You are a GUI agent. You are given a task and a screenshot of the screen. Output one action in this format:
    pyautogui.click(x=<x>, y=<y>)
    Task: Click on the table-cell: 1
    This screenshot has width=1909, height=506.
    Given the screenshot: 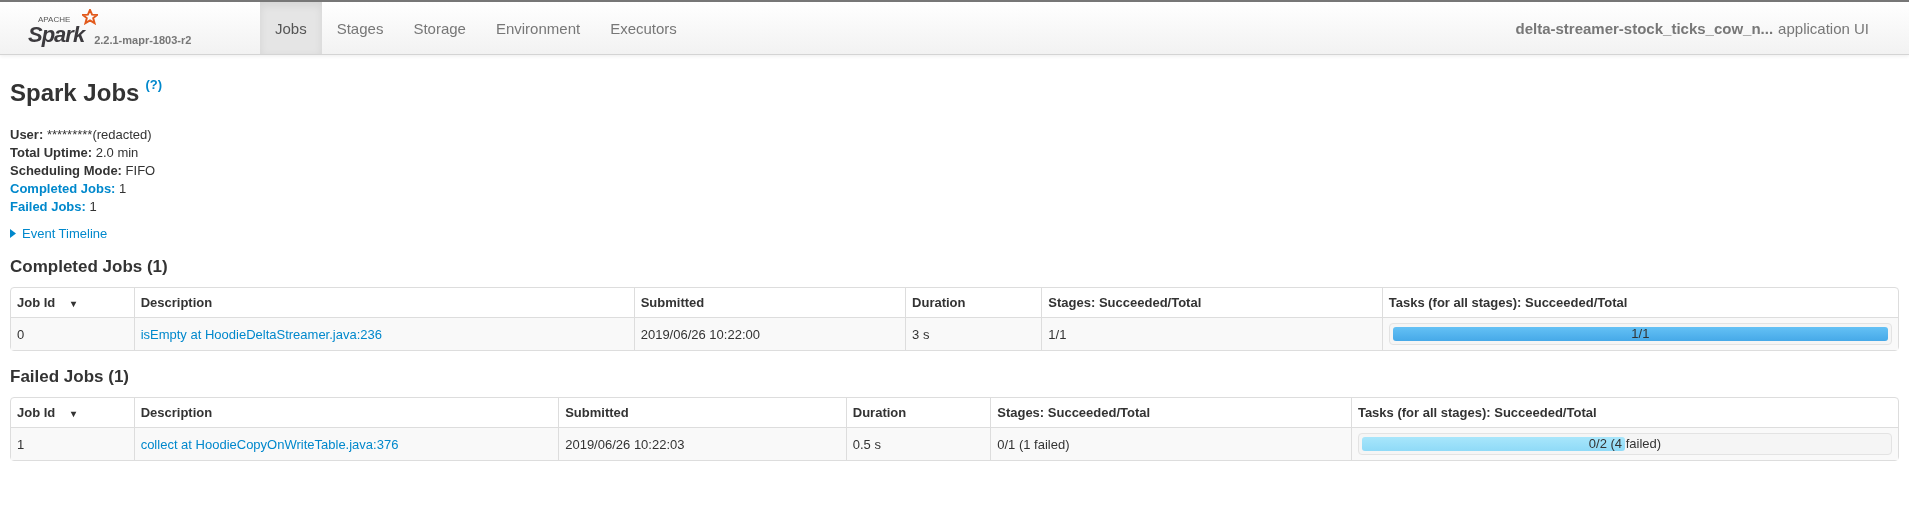 What is the action you would take?
    pyautogui.click(x=72, y=443)
    